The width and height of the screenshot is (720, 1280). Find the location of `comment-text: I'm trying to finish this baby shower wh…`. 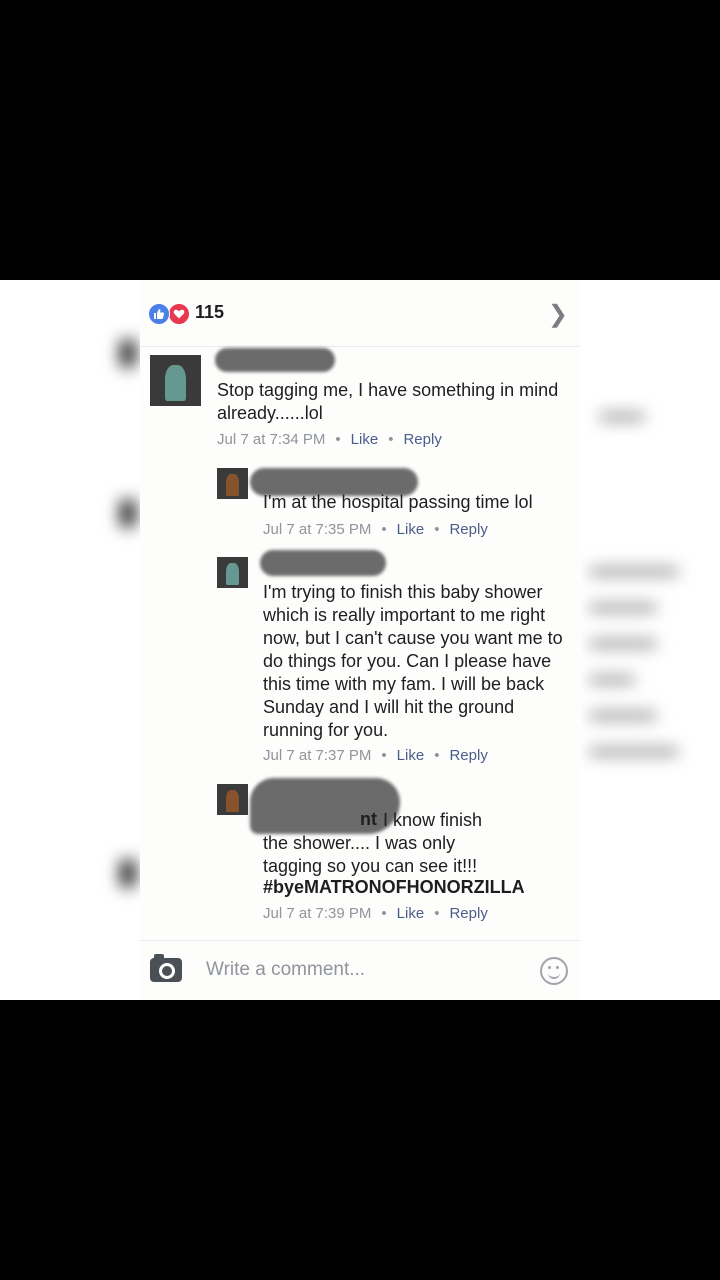

comment-text: I'm trying to finish this baby shower wh… is located at coordinates (415, 661).